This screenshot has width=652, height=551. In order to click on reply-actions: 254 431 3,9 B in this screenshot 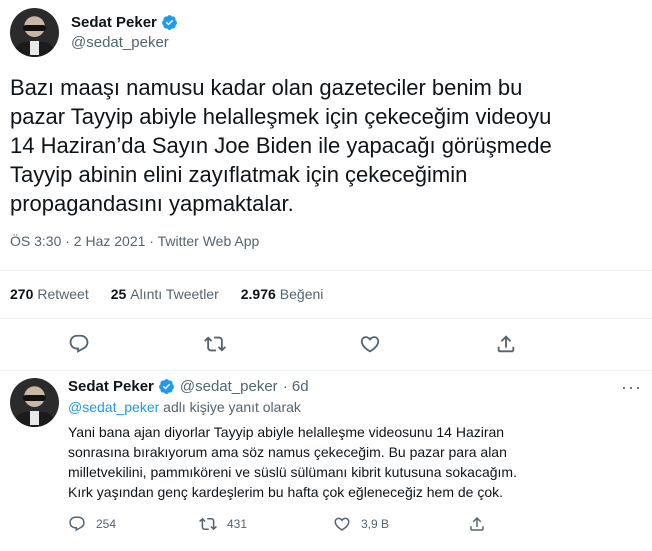, I will do `click(348, 526)`.